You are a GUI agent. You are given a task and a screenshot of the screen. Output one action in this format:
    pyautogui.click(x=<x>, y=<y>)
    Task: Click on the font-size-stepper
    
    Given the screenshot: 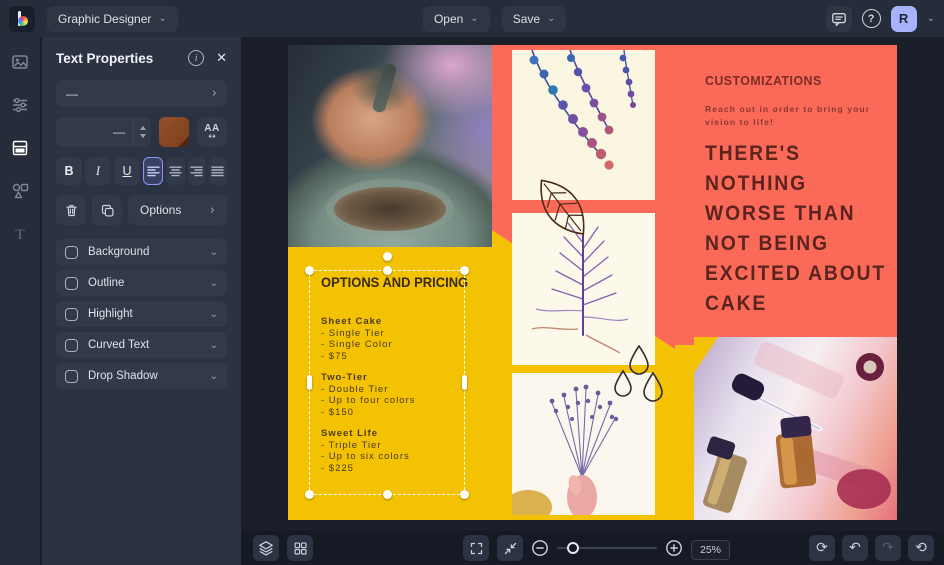 What is the action you would take?
    pyautogui.click(x=142, y=132)
    